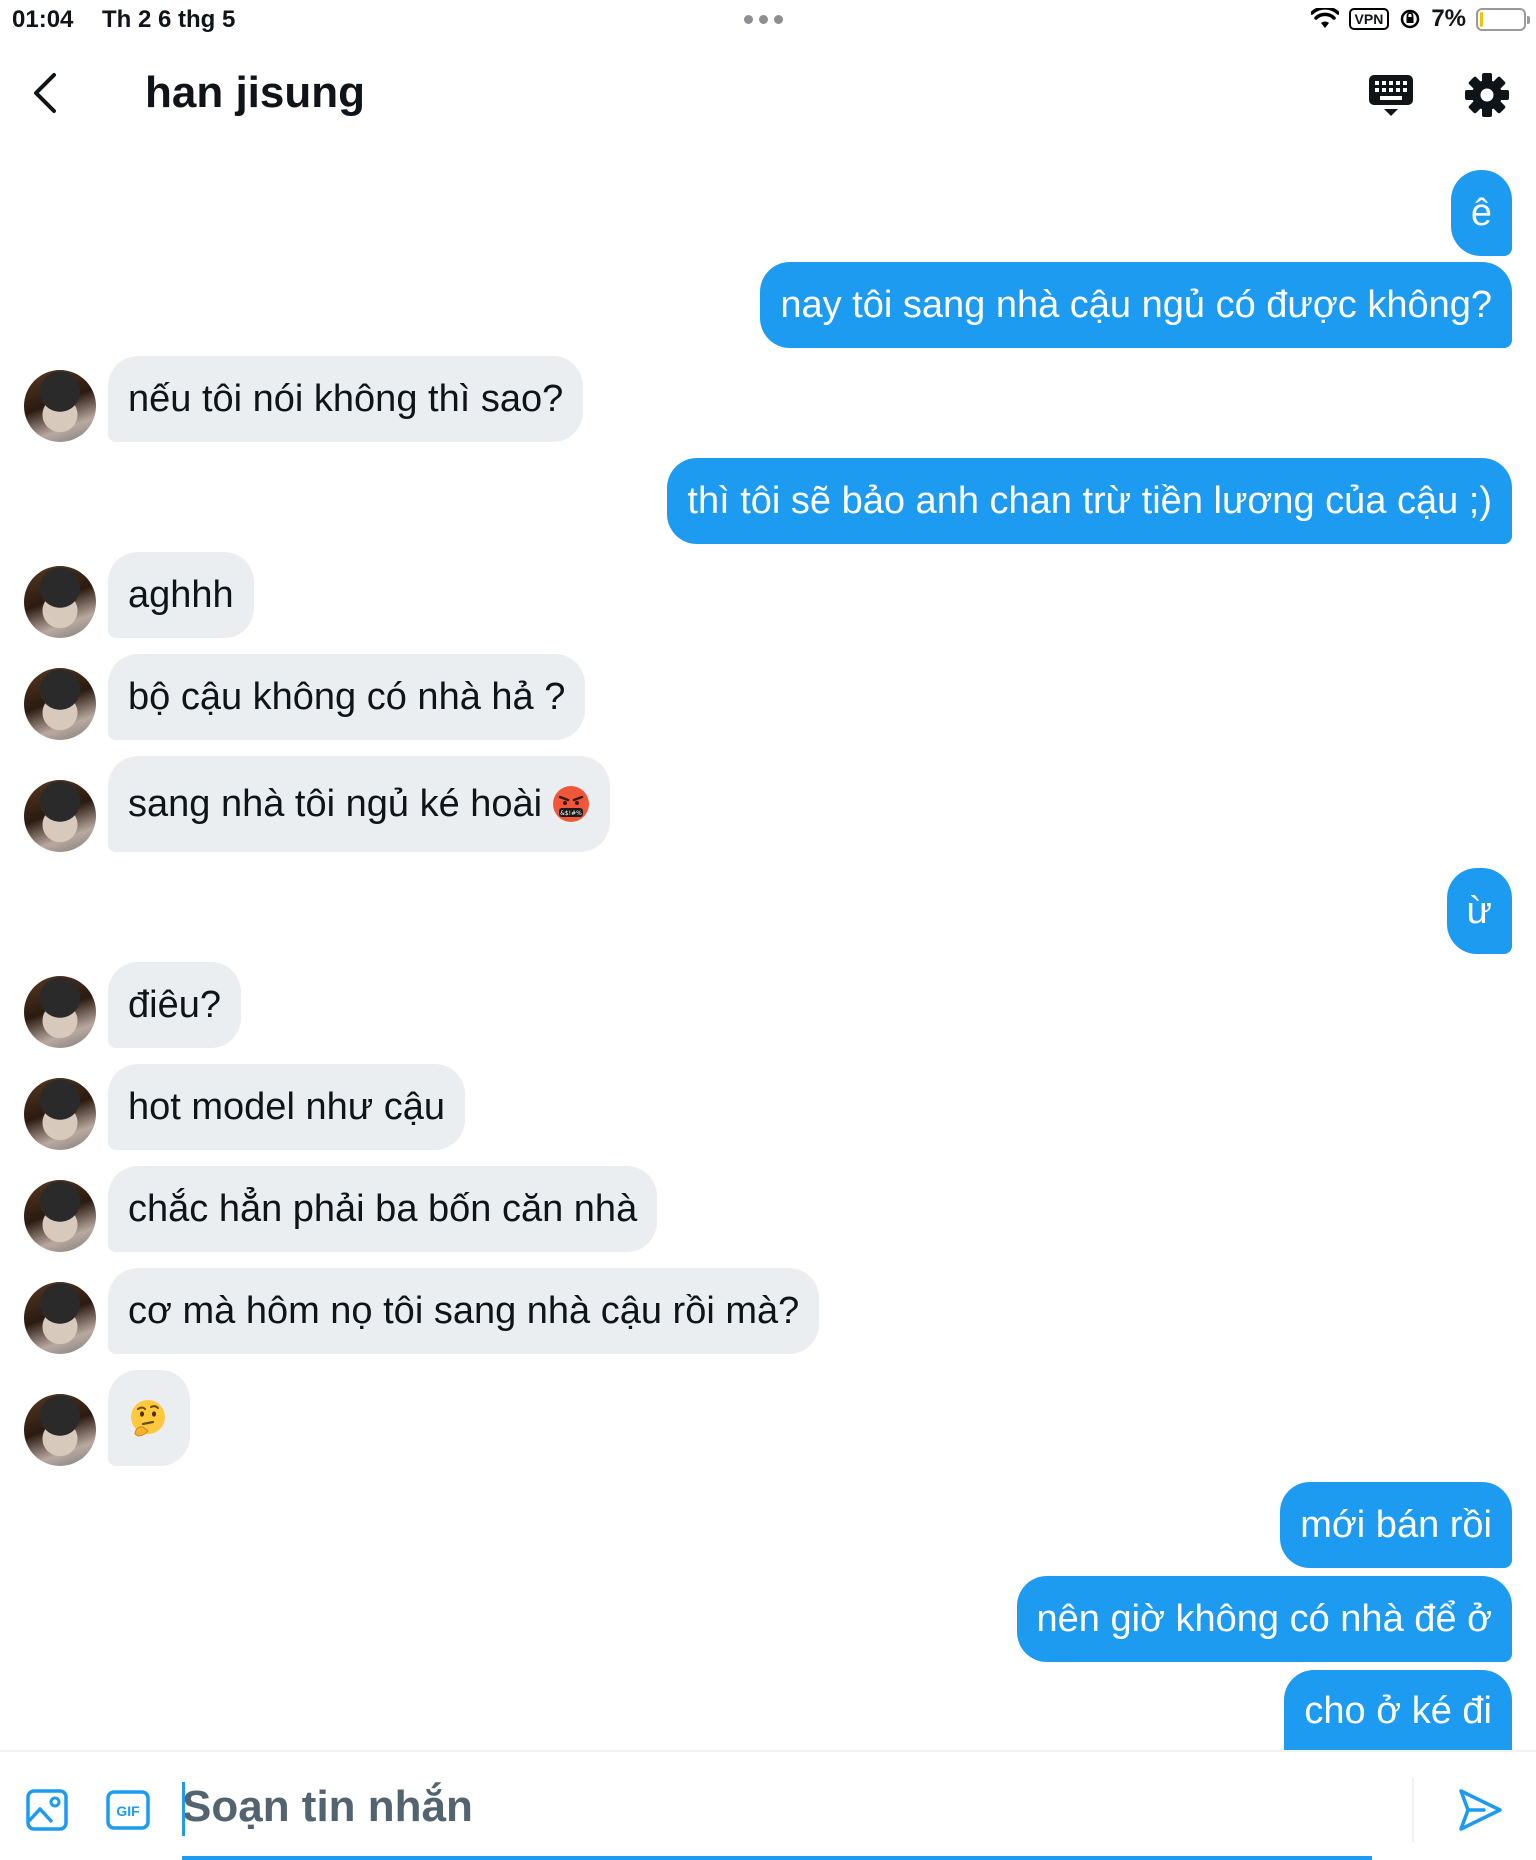 Image resolution: width=1536 pixels, height=1860 pixels. Describe the element at coordinates (169, 19) in the screenshot. I see `status-date: Th 2 6 thg 5` at that location.